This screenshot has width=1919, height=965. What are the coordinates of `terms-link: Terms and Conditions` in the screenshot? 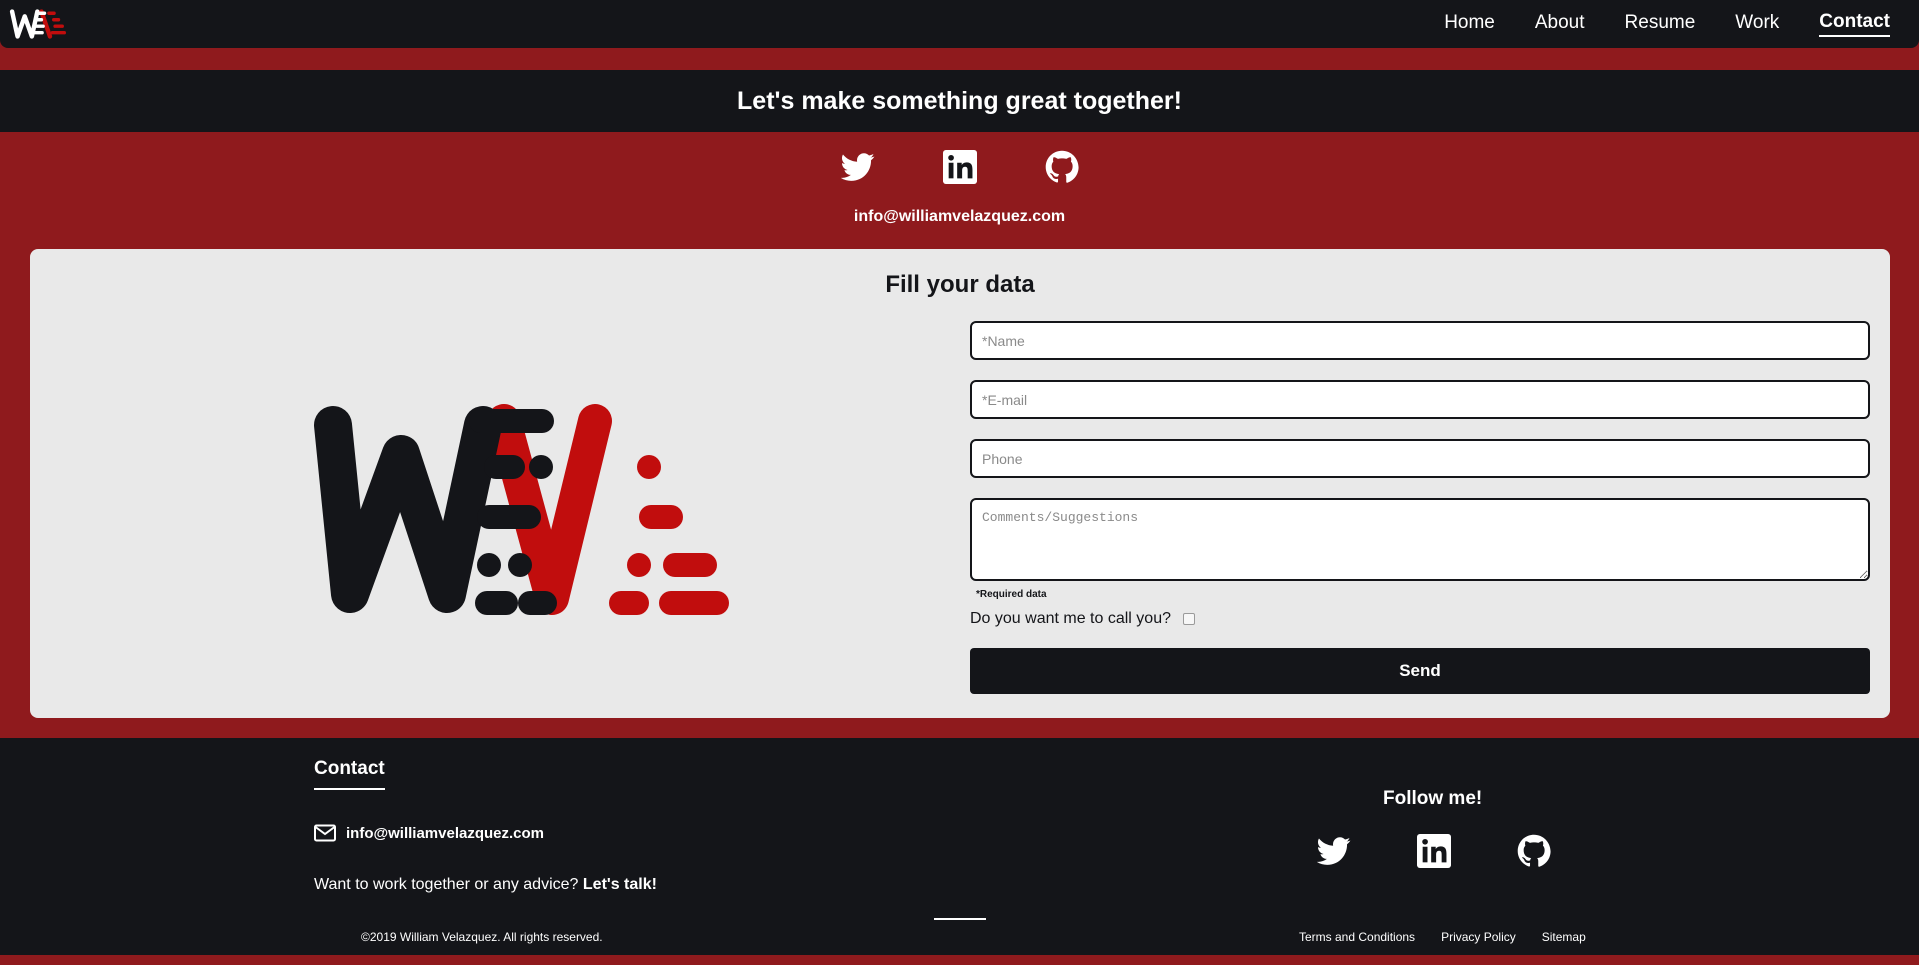 It's located at (1357, 937).